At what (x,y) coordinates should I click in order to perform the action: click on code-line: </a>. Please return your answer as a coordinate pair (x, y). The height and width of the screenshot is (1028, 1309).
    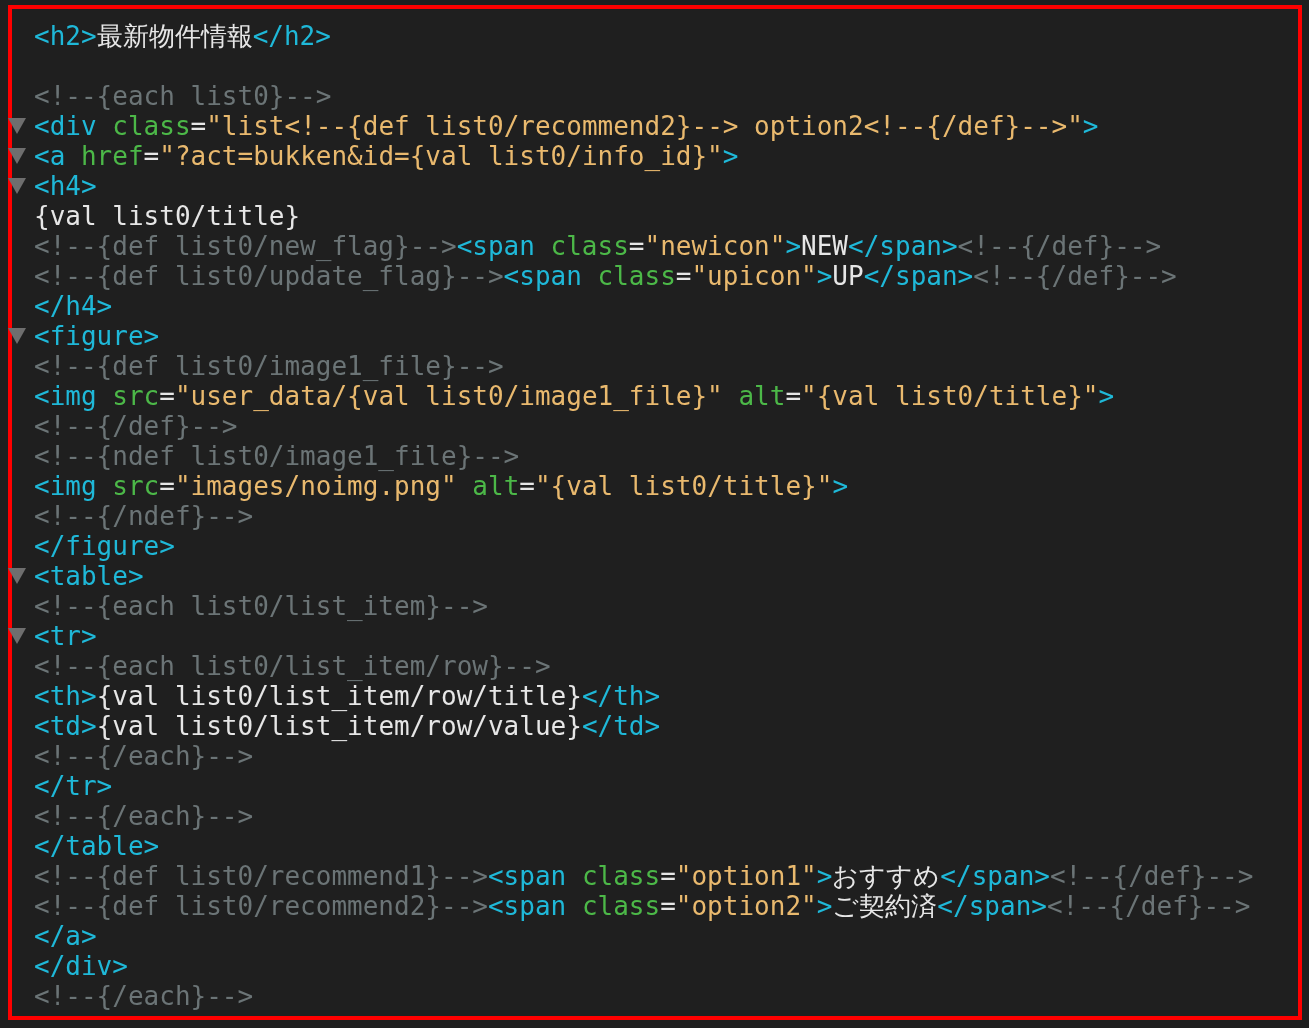
    Looking at the image, I should click on (65, 936).